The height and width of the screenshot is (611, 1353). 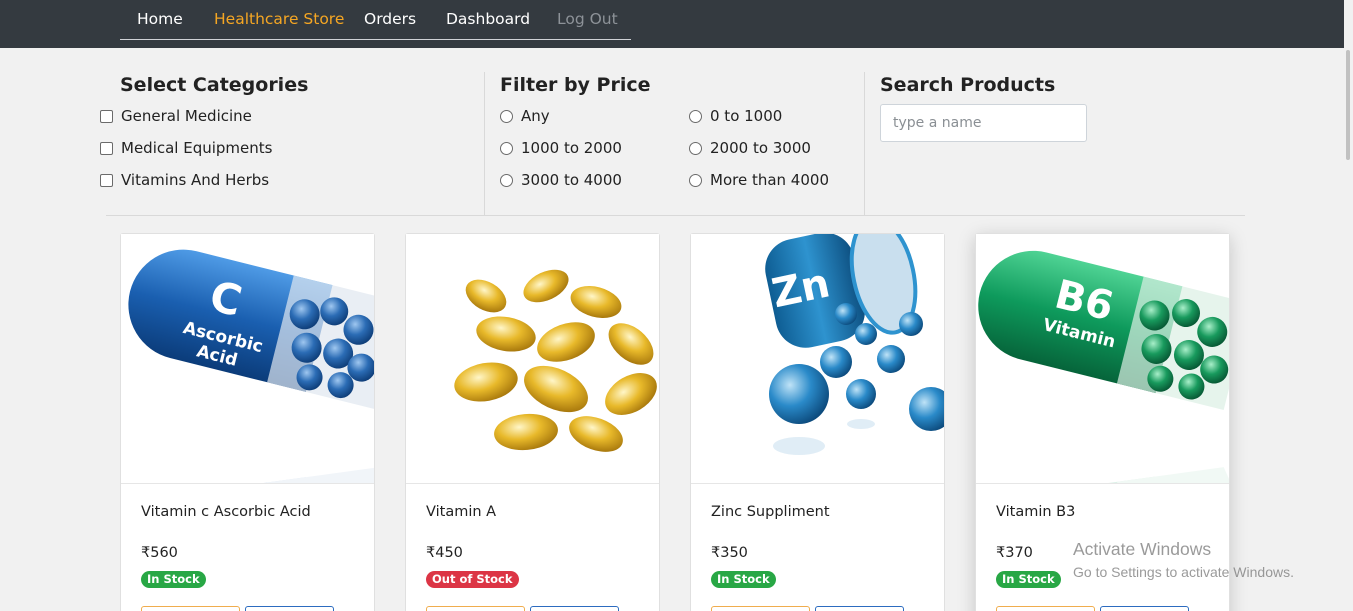 I want to click on product-image: B6 Vitamin, so click(x=1102, y=359).